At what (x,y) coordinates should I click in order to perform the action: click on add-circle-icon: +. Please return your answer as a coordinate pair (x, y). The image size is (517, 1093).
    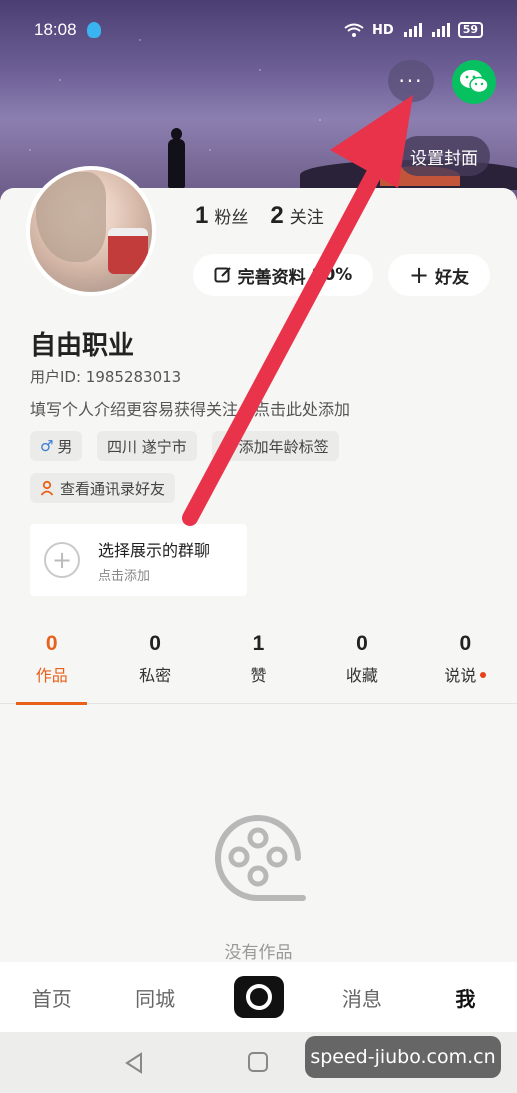
    Looking at the image, I should click on (62, 560).